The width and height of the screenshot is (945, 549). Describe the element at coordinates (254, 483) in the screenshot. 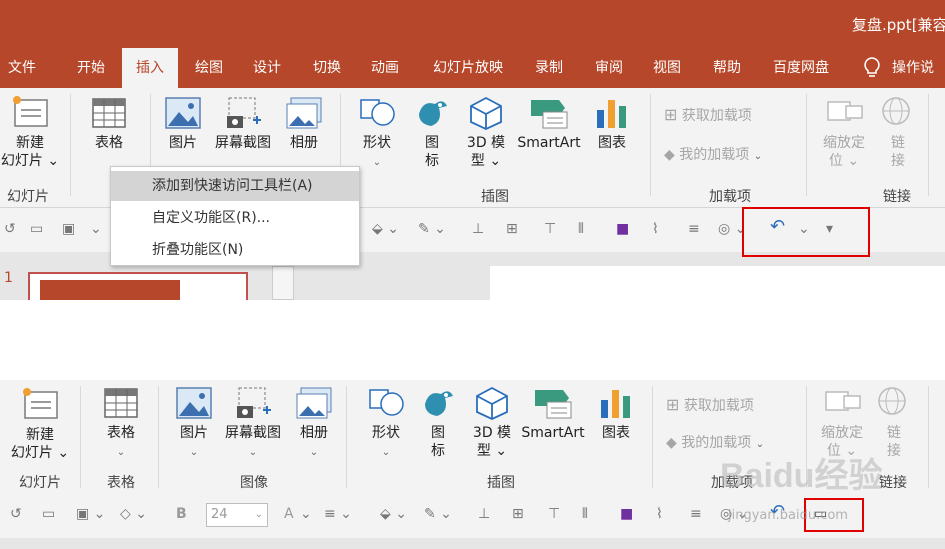

I see `group-label-images: 图像` at that location.